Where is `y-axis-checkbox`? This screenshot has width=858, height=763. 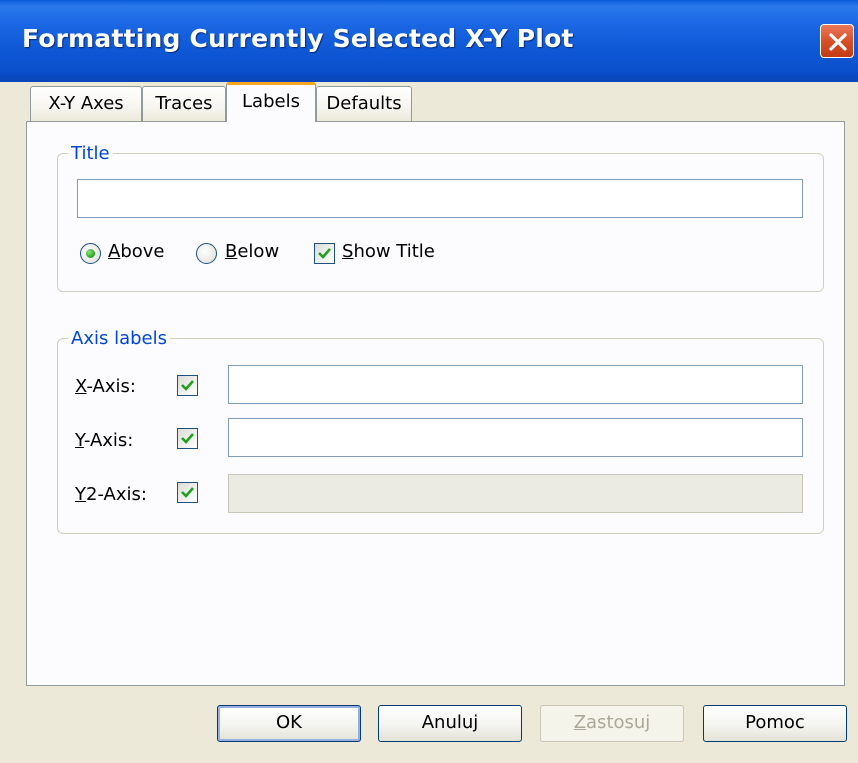
y-axis-checkbox is located at coordinates (187, 438).